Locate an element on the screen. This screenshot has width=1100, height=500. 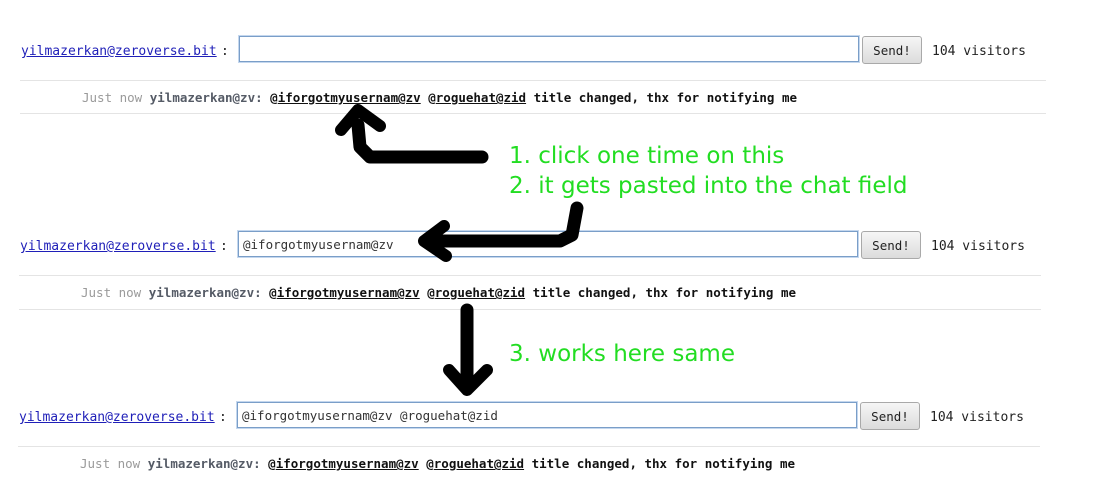
arrow-to-input-icon is located at coordinates (508, 224).